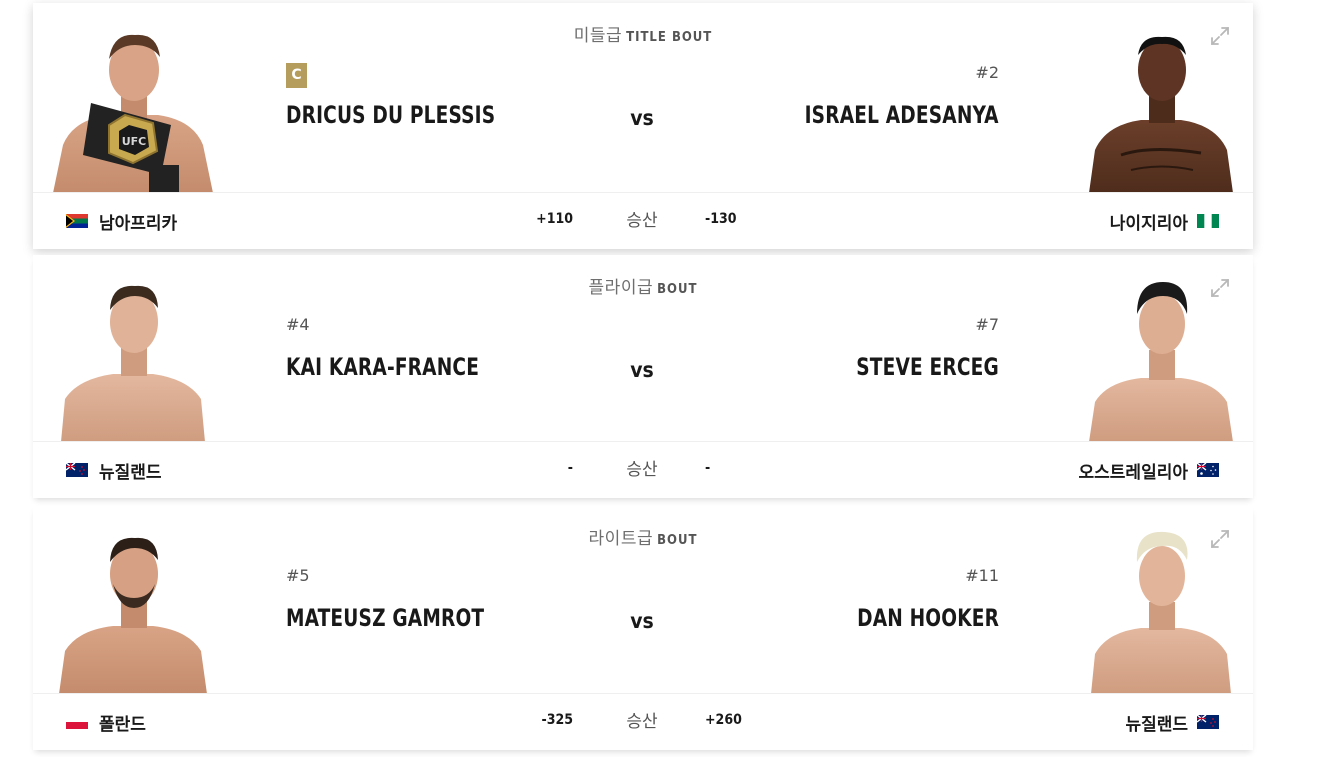 The width and height of the screenshot is (1336, 757). What do you see at coordinates (987, 72) in the screenshot?
I see `blue-fighter-rank: #2` at bounding box center [987, 72].